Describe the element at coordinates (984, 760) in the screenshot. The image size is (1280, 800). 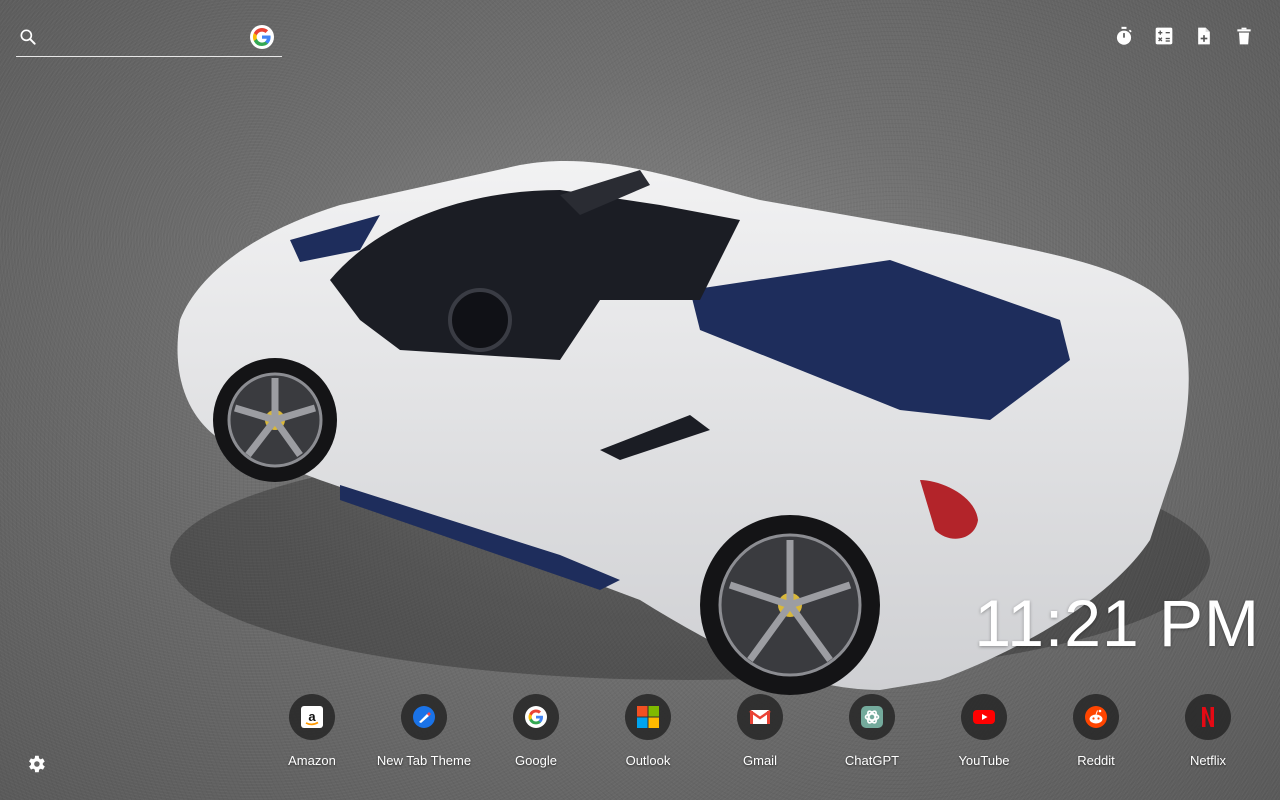
I see `shortcut-label: YouTube` at that location.